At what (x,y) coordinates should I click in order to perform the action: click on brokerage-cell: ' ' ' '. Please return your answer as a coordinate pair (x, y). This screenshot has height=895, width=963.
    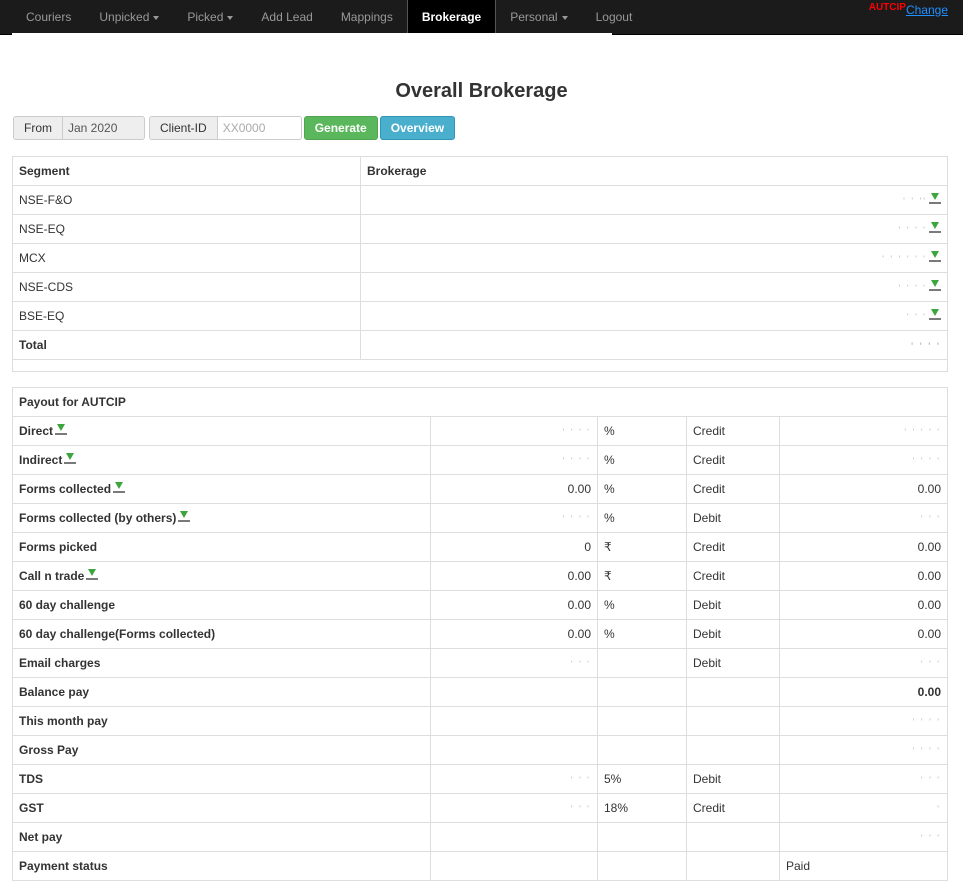
    Looking at the image, I should click on (654, 287).